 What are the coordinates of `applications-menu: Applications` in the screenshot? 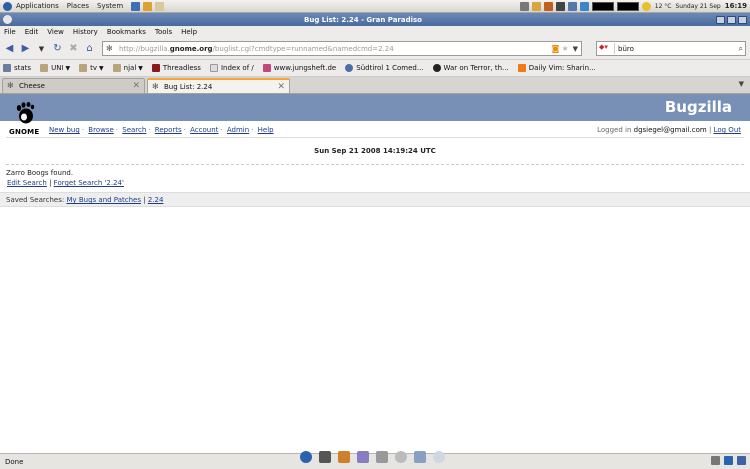 It's located at (37, 6).